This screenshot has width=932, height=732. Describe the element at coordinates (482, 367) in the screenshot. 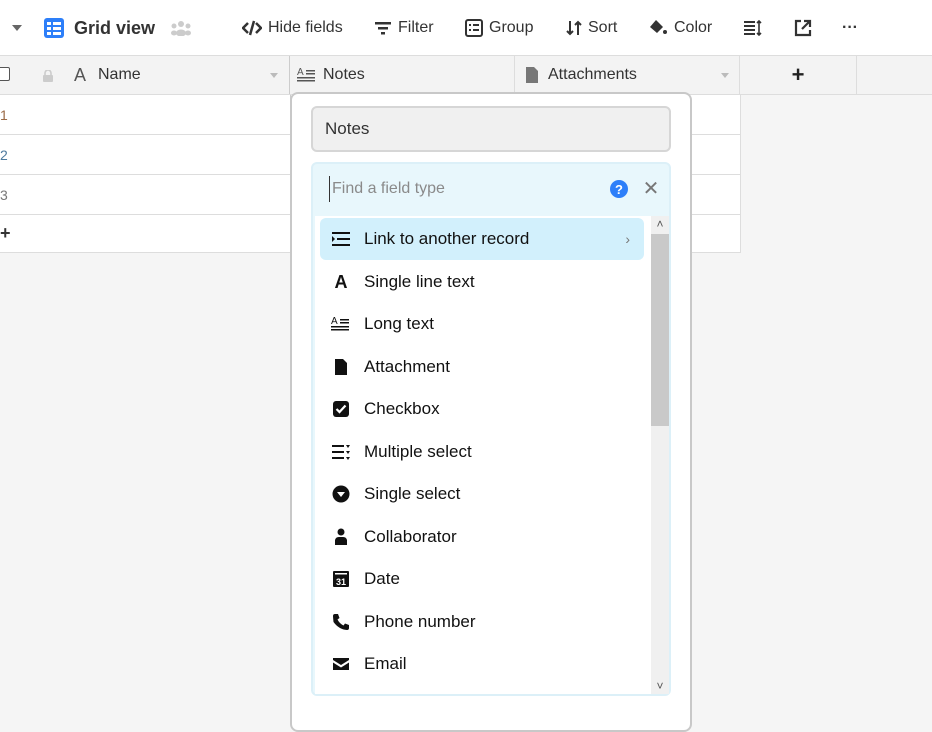

I see `field-type-attachment: Attachment` at that location.